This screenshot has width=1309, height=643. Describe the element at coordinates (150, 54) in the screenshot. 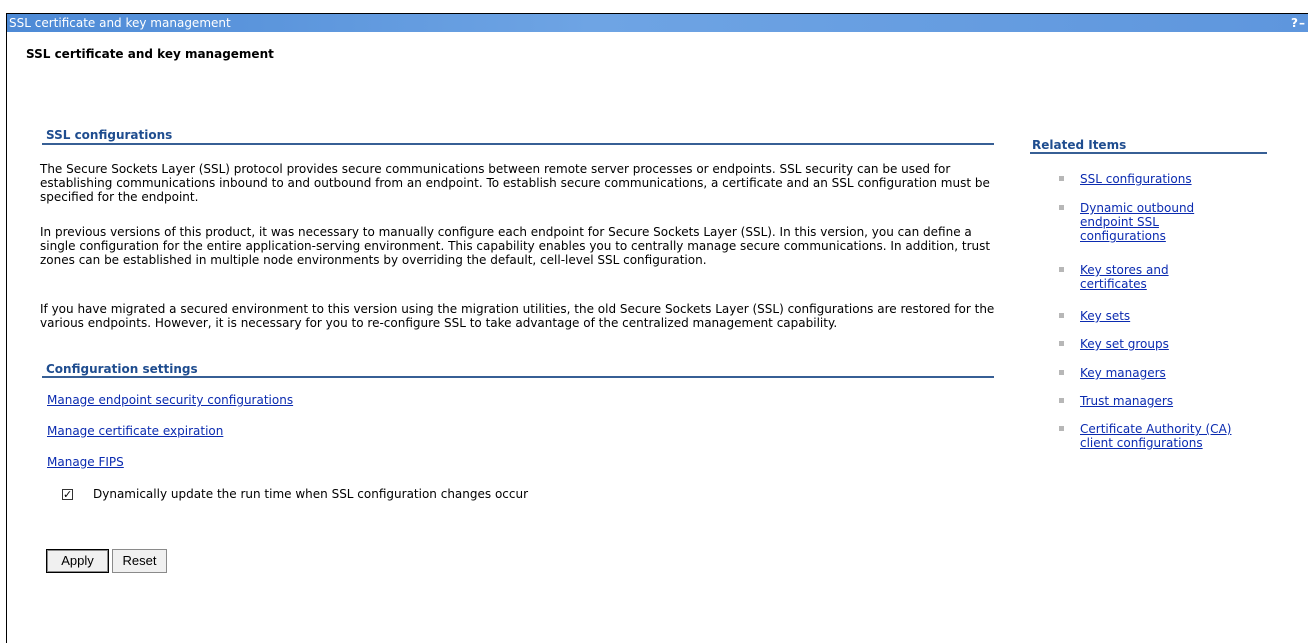

I see `page-title: SSL certificate and key management` at that location.